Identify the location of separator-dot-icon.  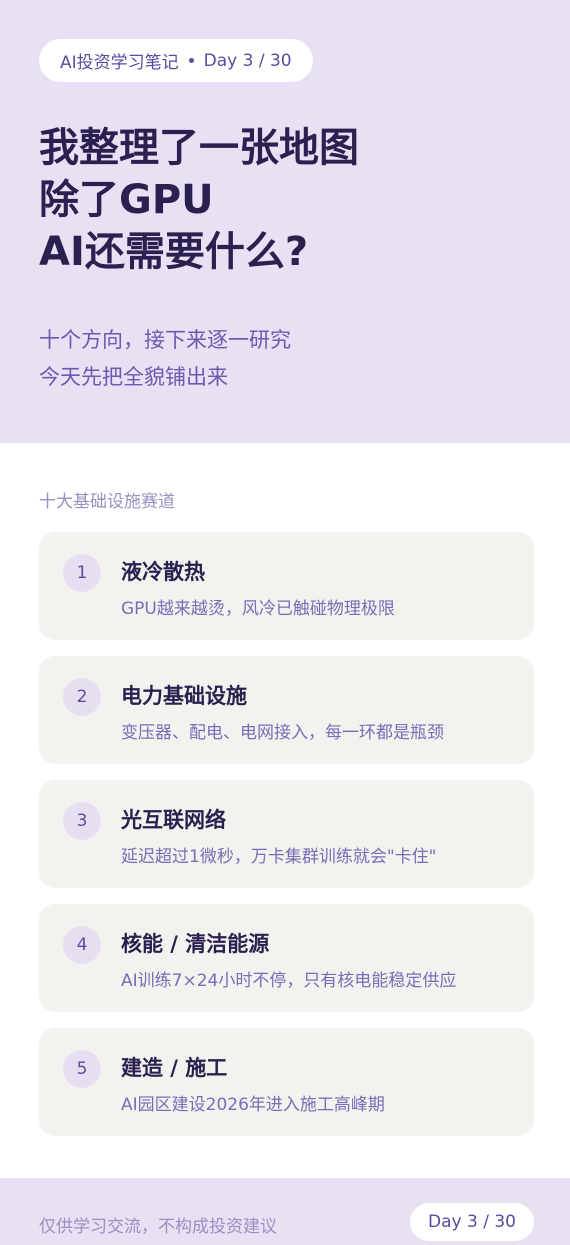
(191, 60).